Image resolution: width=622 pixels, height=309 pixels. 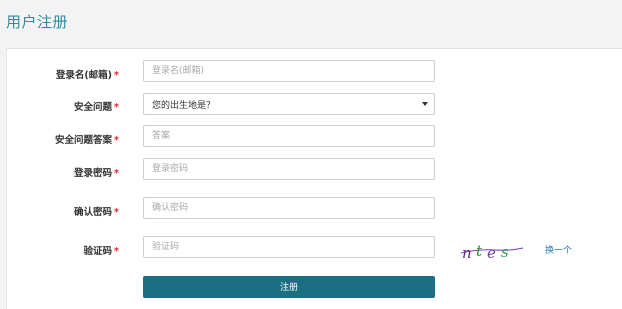 What do you see at coordinates (289, 169) in the screenshot?
I see `password-input` at bounding box center [289, 169].